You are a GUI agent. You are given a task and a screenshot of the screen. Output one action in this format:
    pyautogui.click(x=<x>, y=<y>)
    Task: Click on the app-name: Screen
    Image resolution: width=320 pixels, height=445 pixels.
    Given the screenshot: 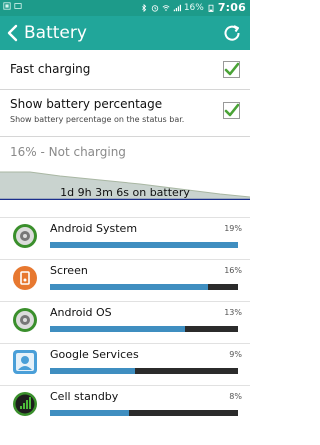 What is the action you would take?
    pyautogui.click(x=69, y=270)
    